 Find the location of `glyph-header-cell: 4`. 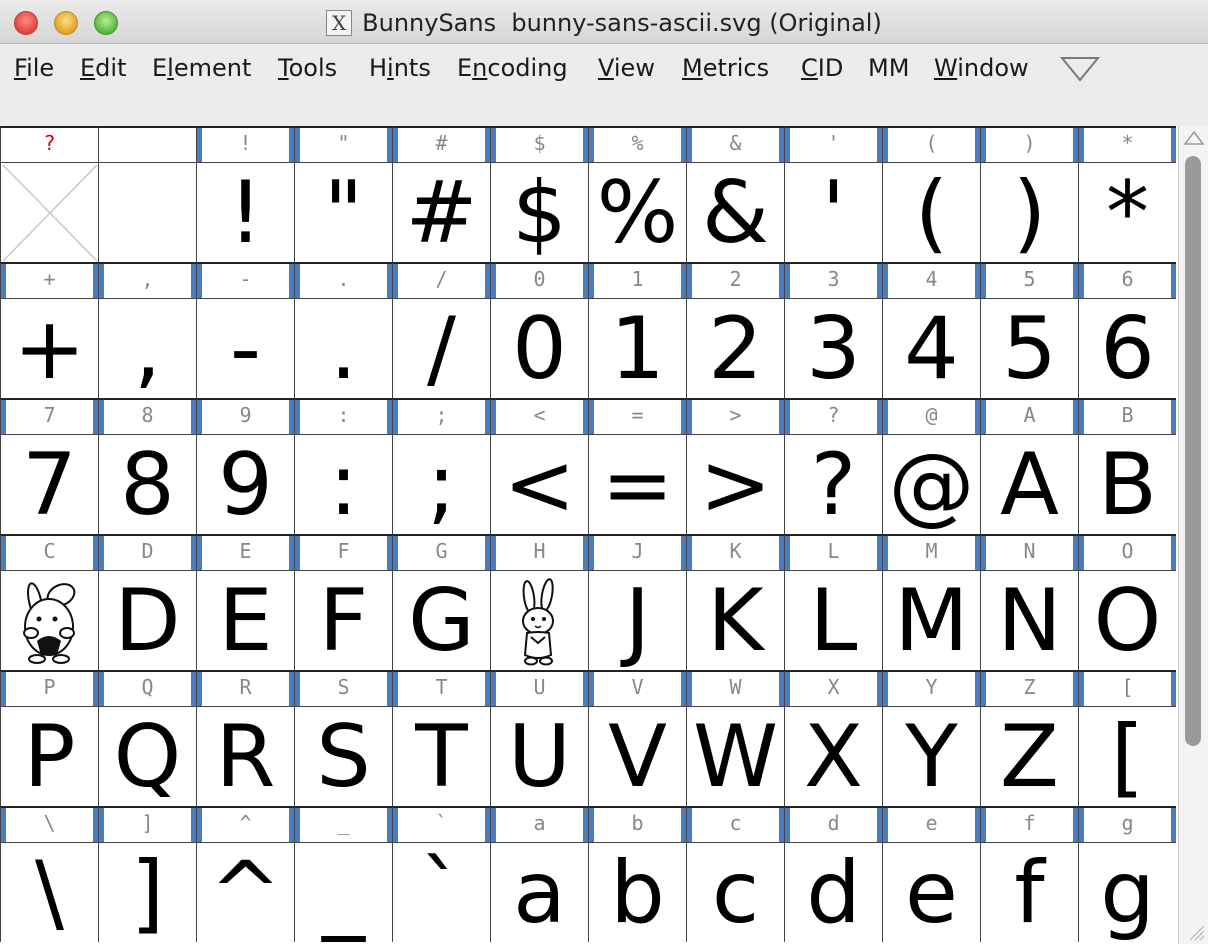

glyph-header-cell: 4 is located at coordinates (931, 280).